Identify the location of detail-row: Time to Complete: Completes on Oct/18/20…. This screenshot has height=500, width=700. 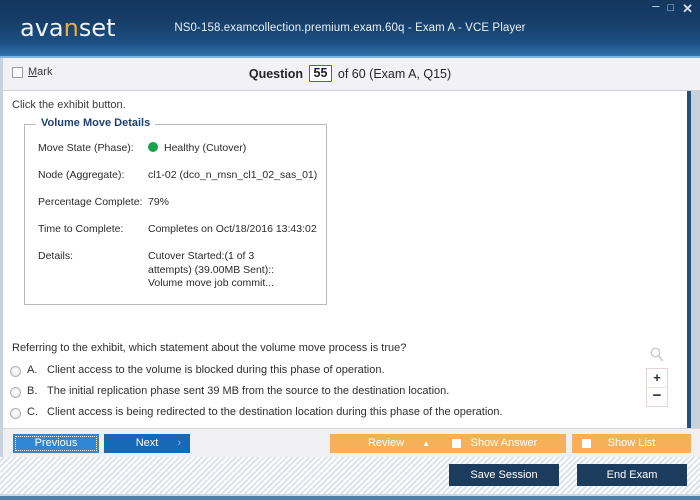
(175, 229).